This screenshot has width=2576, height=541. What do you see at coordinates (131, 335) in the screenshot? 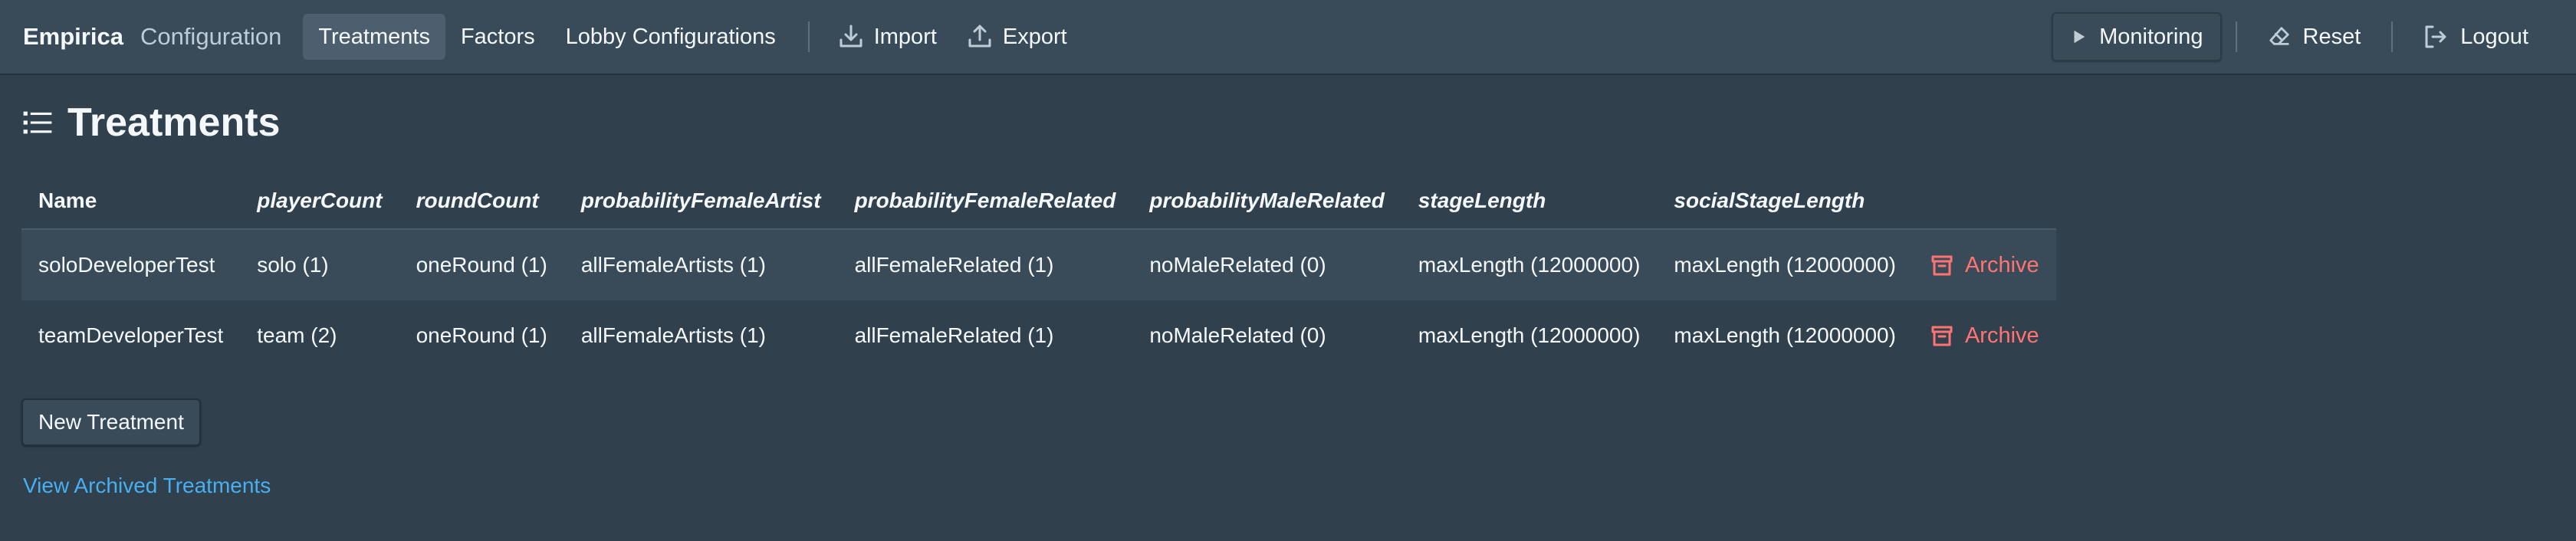
I see `table-cell: teamDeveloperTest` at bounding box center [131, 335].